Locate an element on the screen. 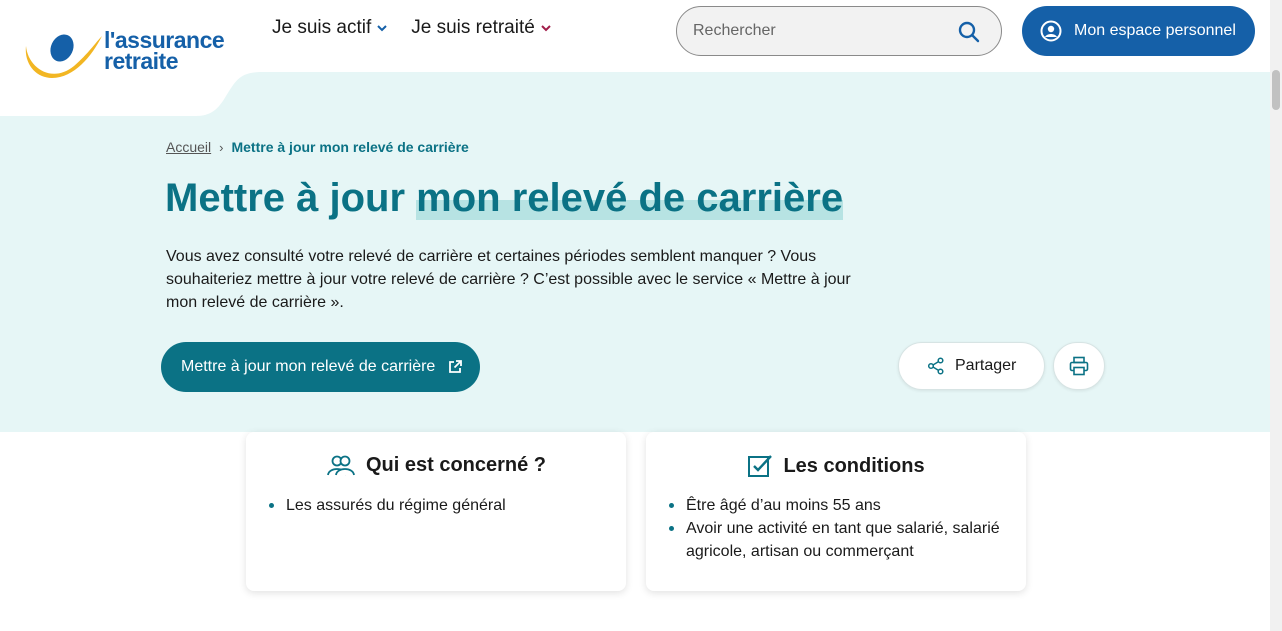 This screenshot has height=631, width=1282. card-list: Les assurés du régime général is located at coordinates (437, 505).